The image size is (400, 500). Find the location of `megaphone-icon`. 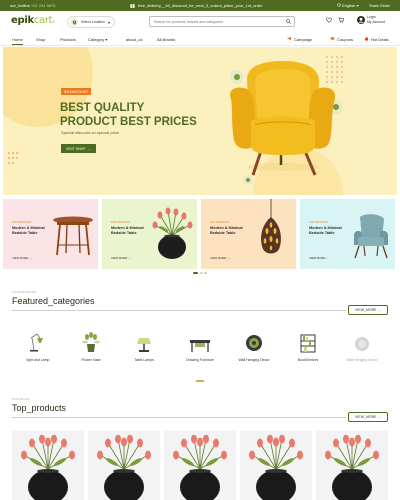

megaphone-icon is located at coordinates (289, 39).